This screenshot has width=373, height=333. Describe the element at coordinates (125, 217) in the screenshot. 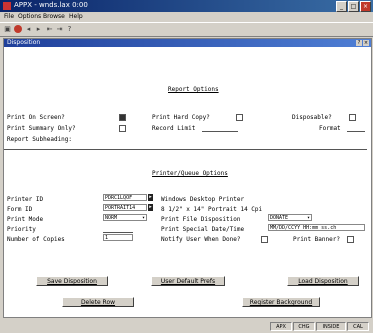

I see `print-mode-select: NORM` at that location.